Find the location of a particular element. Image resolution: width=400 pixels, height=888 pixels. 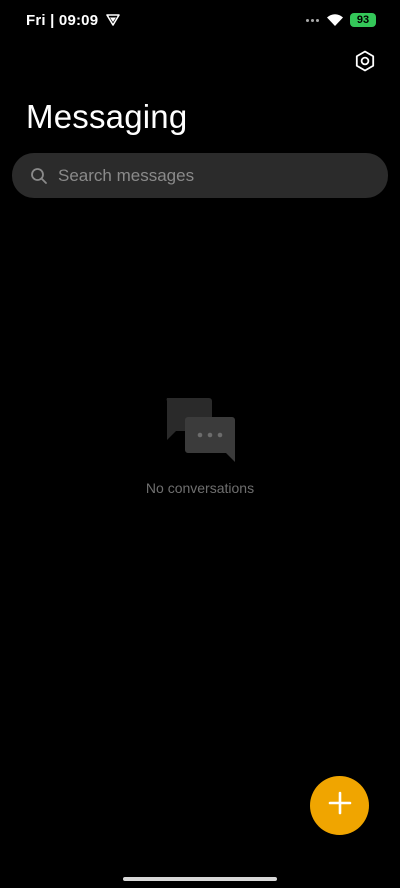

page-title: Messaging is located at coordinates (107, 116).